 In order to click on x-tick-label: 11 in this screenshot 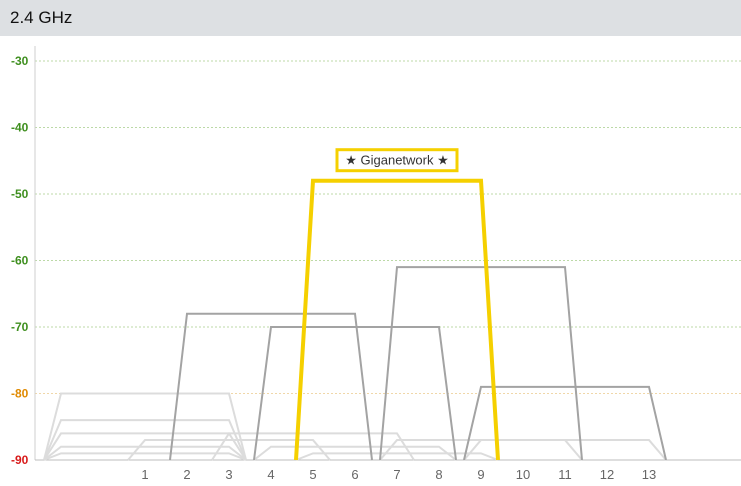, I will do `click(565, 474)`.